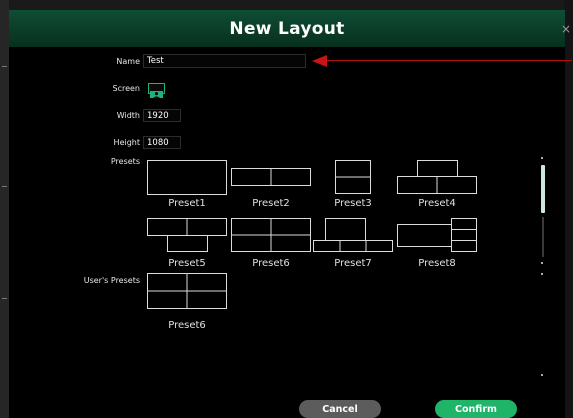  What do you see at coordinates (543, 237) in the screenshot?
I see `scrollbar-track` at bounding box center [543, 237].